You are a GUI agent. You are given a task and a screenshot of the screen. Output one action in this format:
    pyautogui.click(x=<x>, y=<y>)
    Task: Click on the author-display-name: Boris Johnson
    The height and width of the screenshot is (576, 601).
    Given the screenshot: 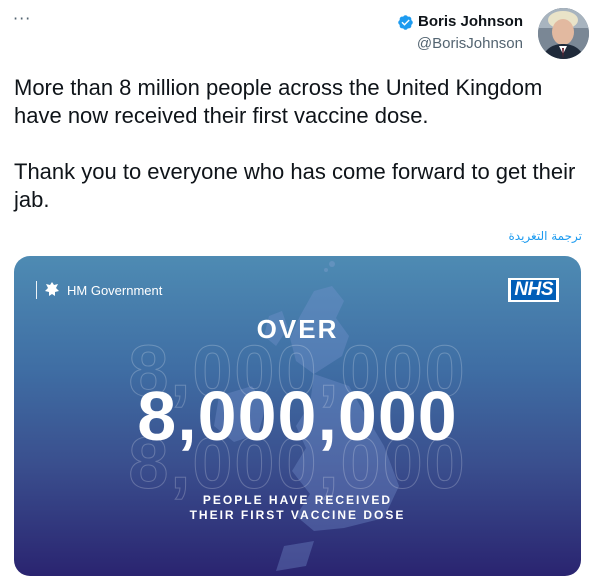 What is the action you would take?
    pyautogui.click(x=470, y=22)
    